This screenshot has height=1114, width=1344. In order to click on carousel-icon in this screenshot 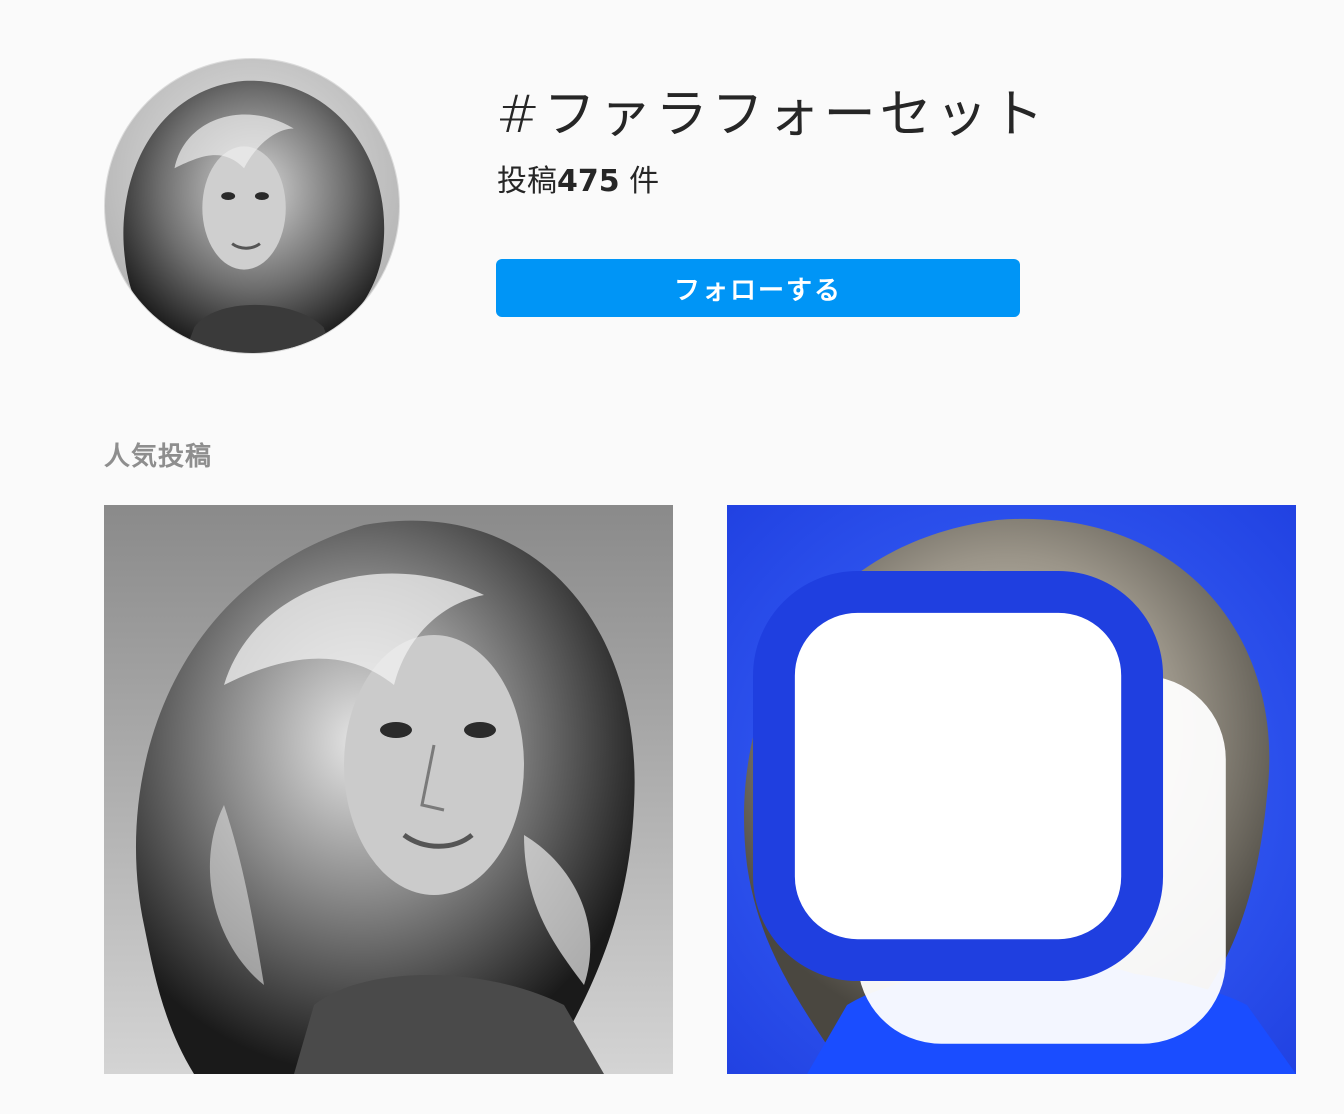, I will do `click(989, 807)`.